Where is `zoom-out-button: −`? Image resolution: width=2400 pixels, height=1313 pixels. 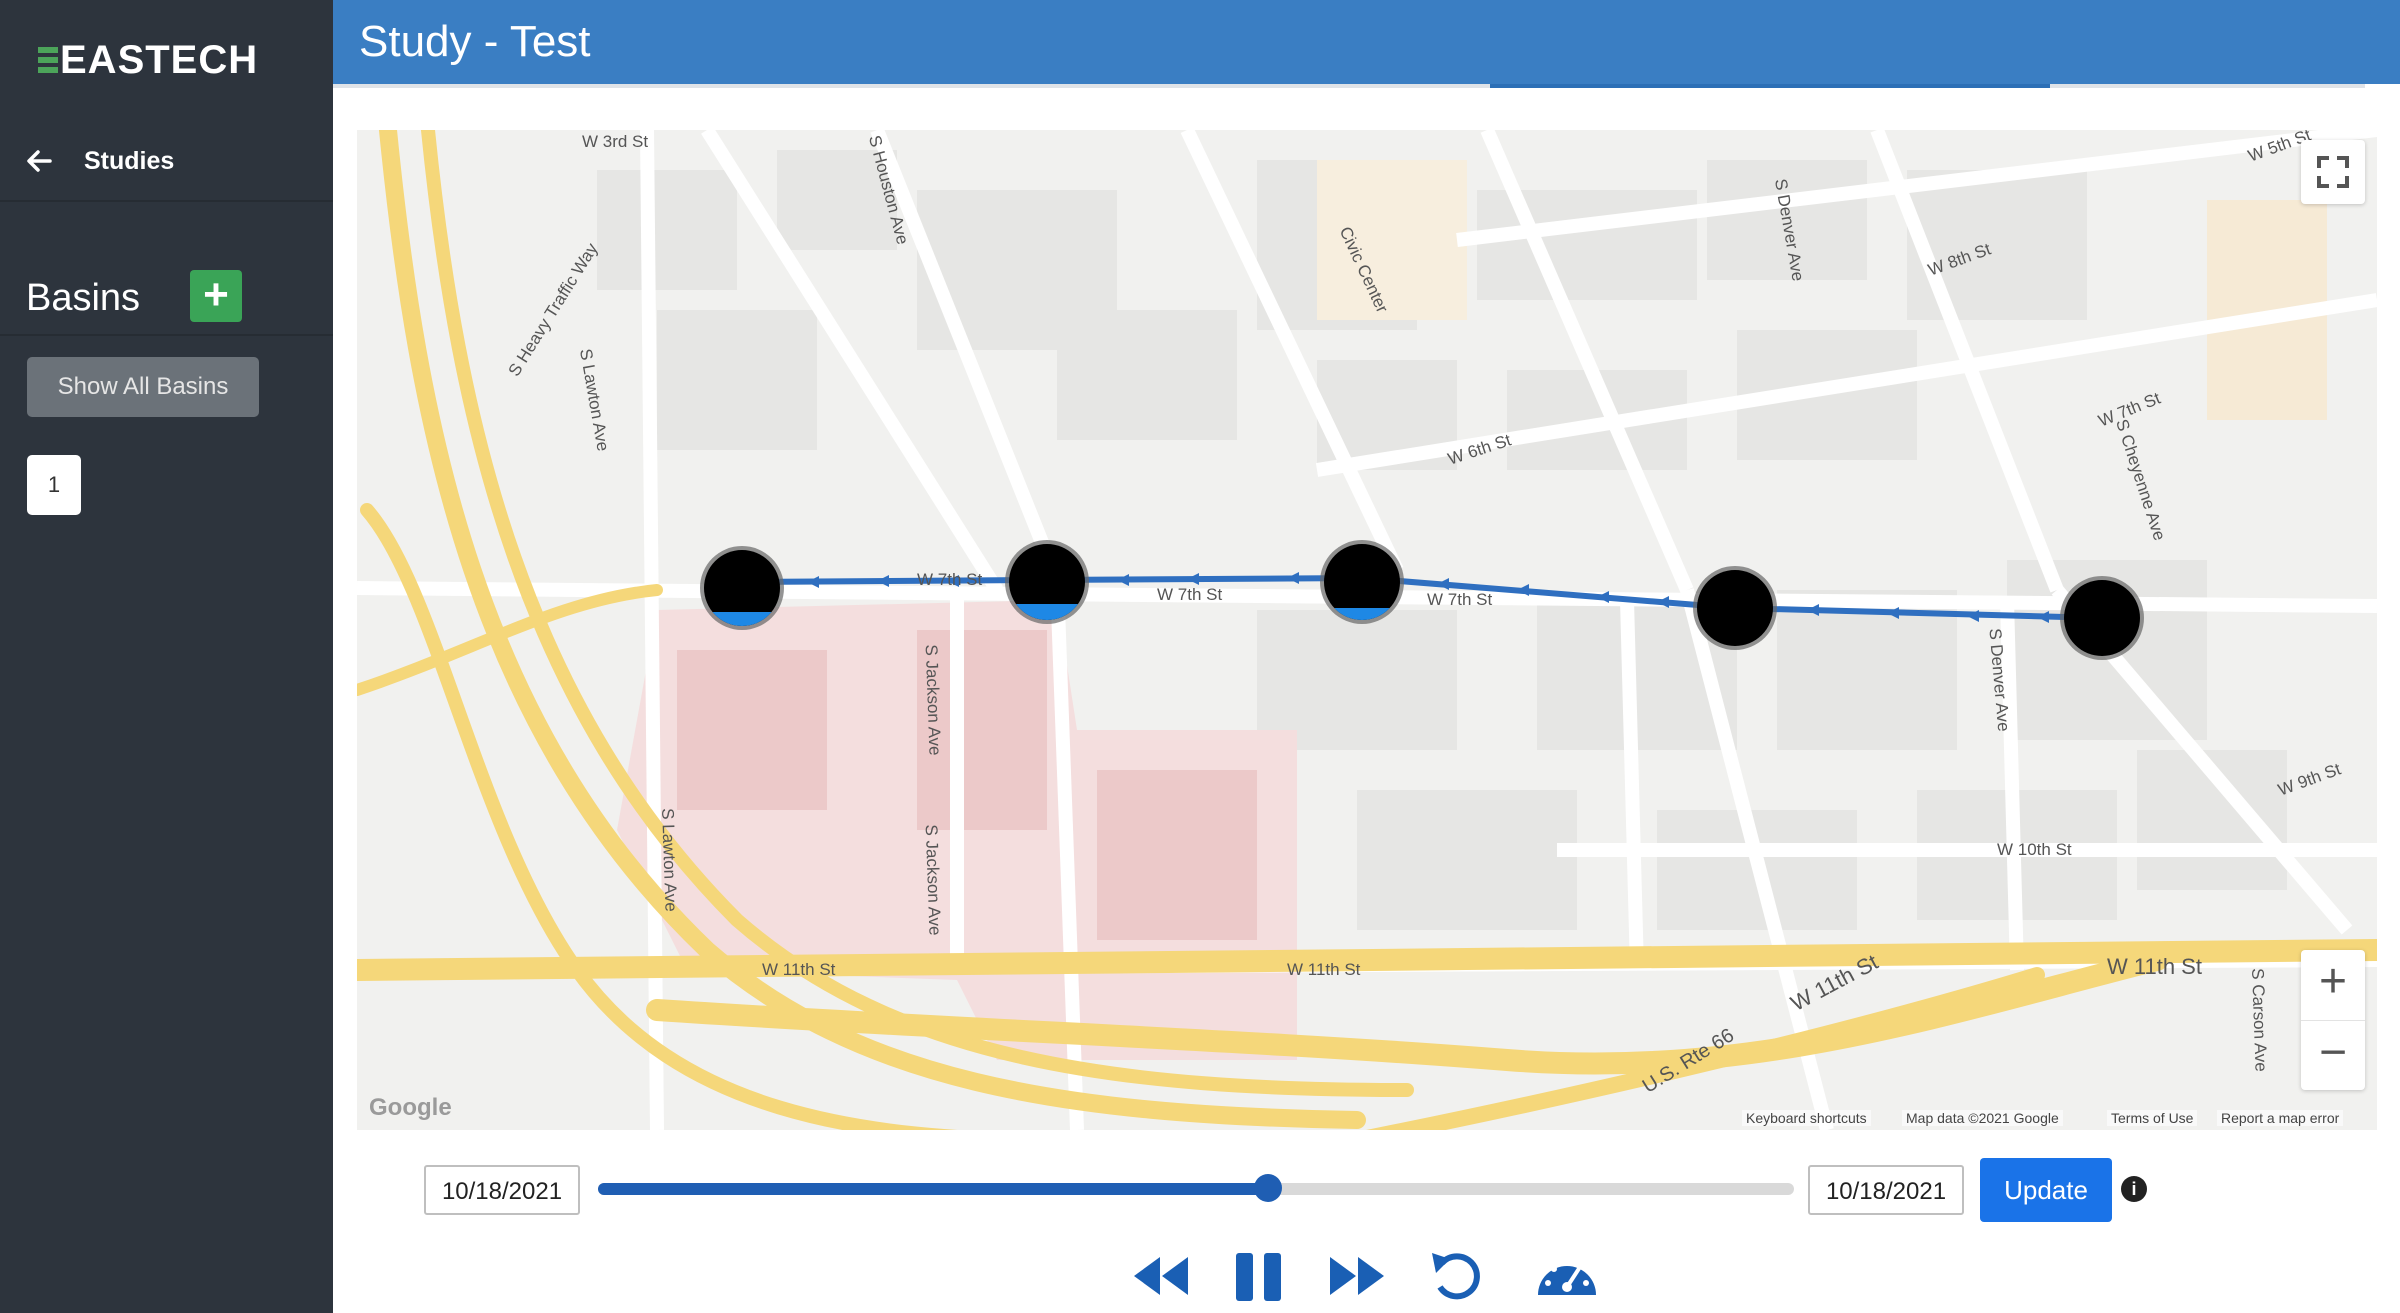 zoom-out-button: − is located at coordinates (2333, 1055).